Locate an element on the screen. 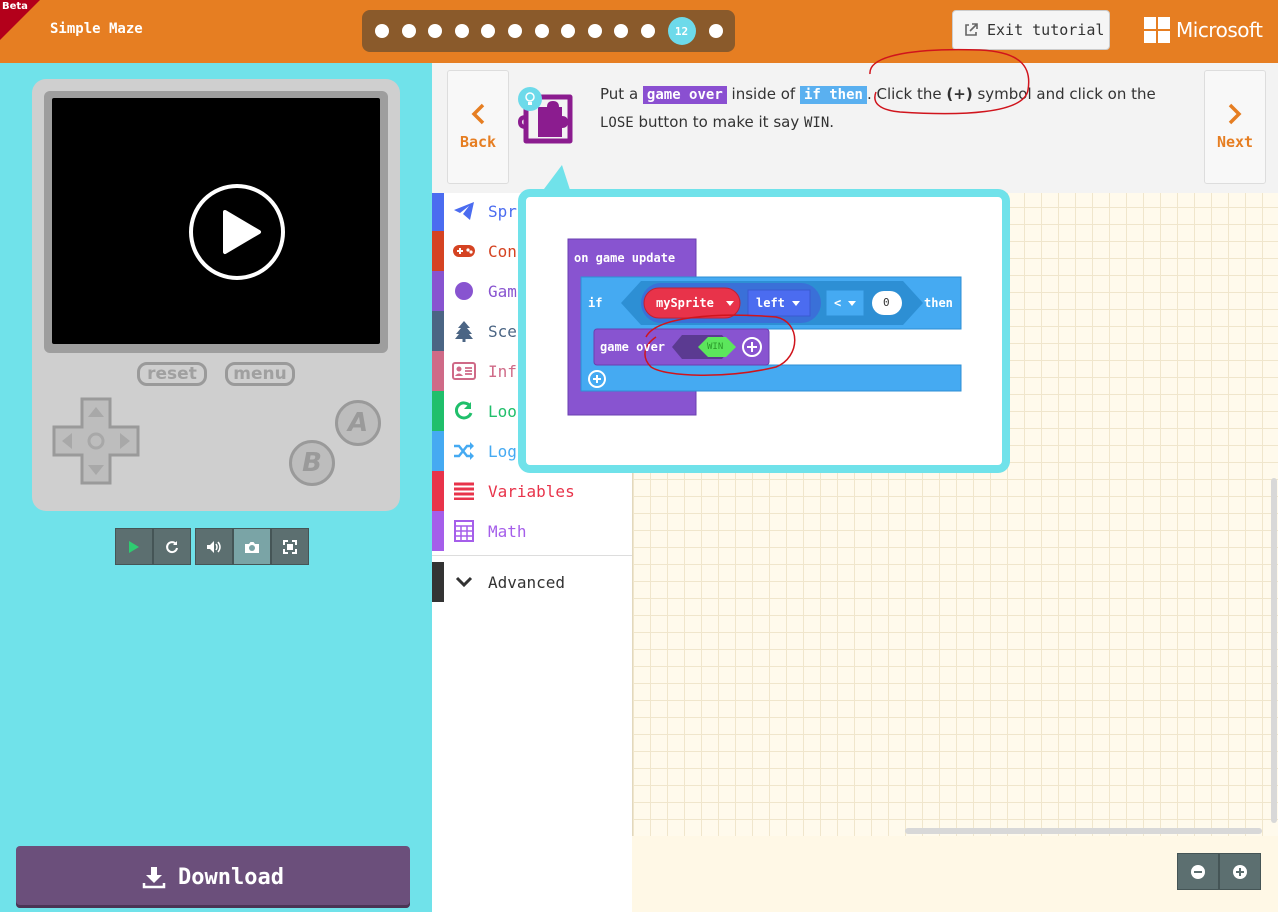 Image resolution: width=1278 pixels, height=912 pixels. toolbox-divider is located at coordinates (532, 555).